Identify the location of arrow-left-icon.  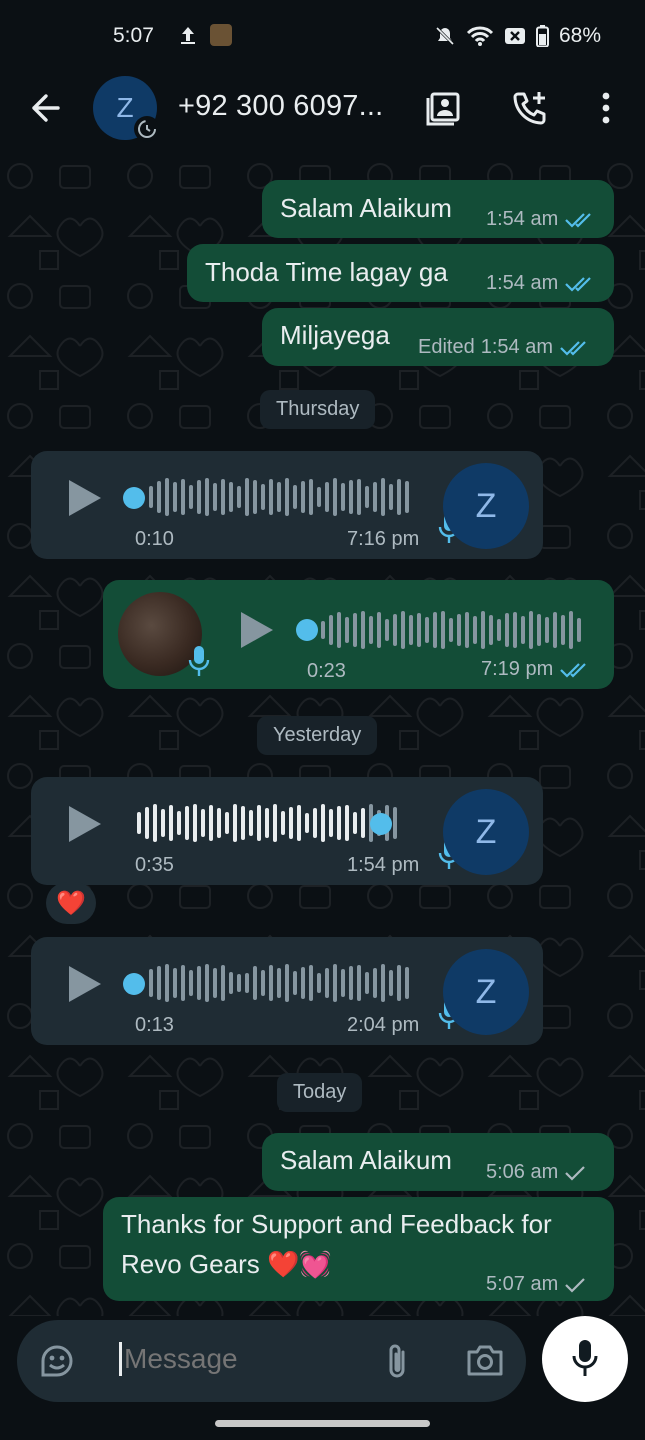
(44, 108).